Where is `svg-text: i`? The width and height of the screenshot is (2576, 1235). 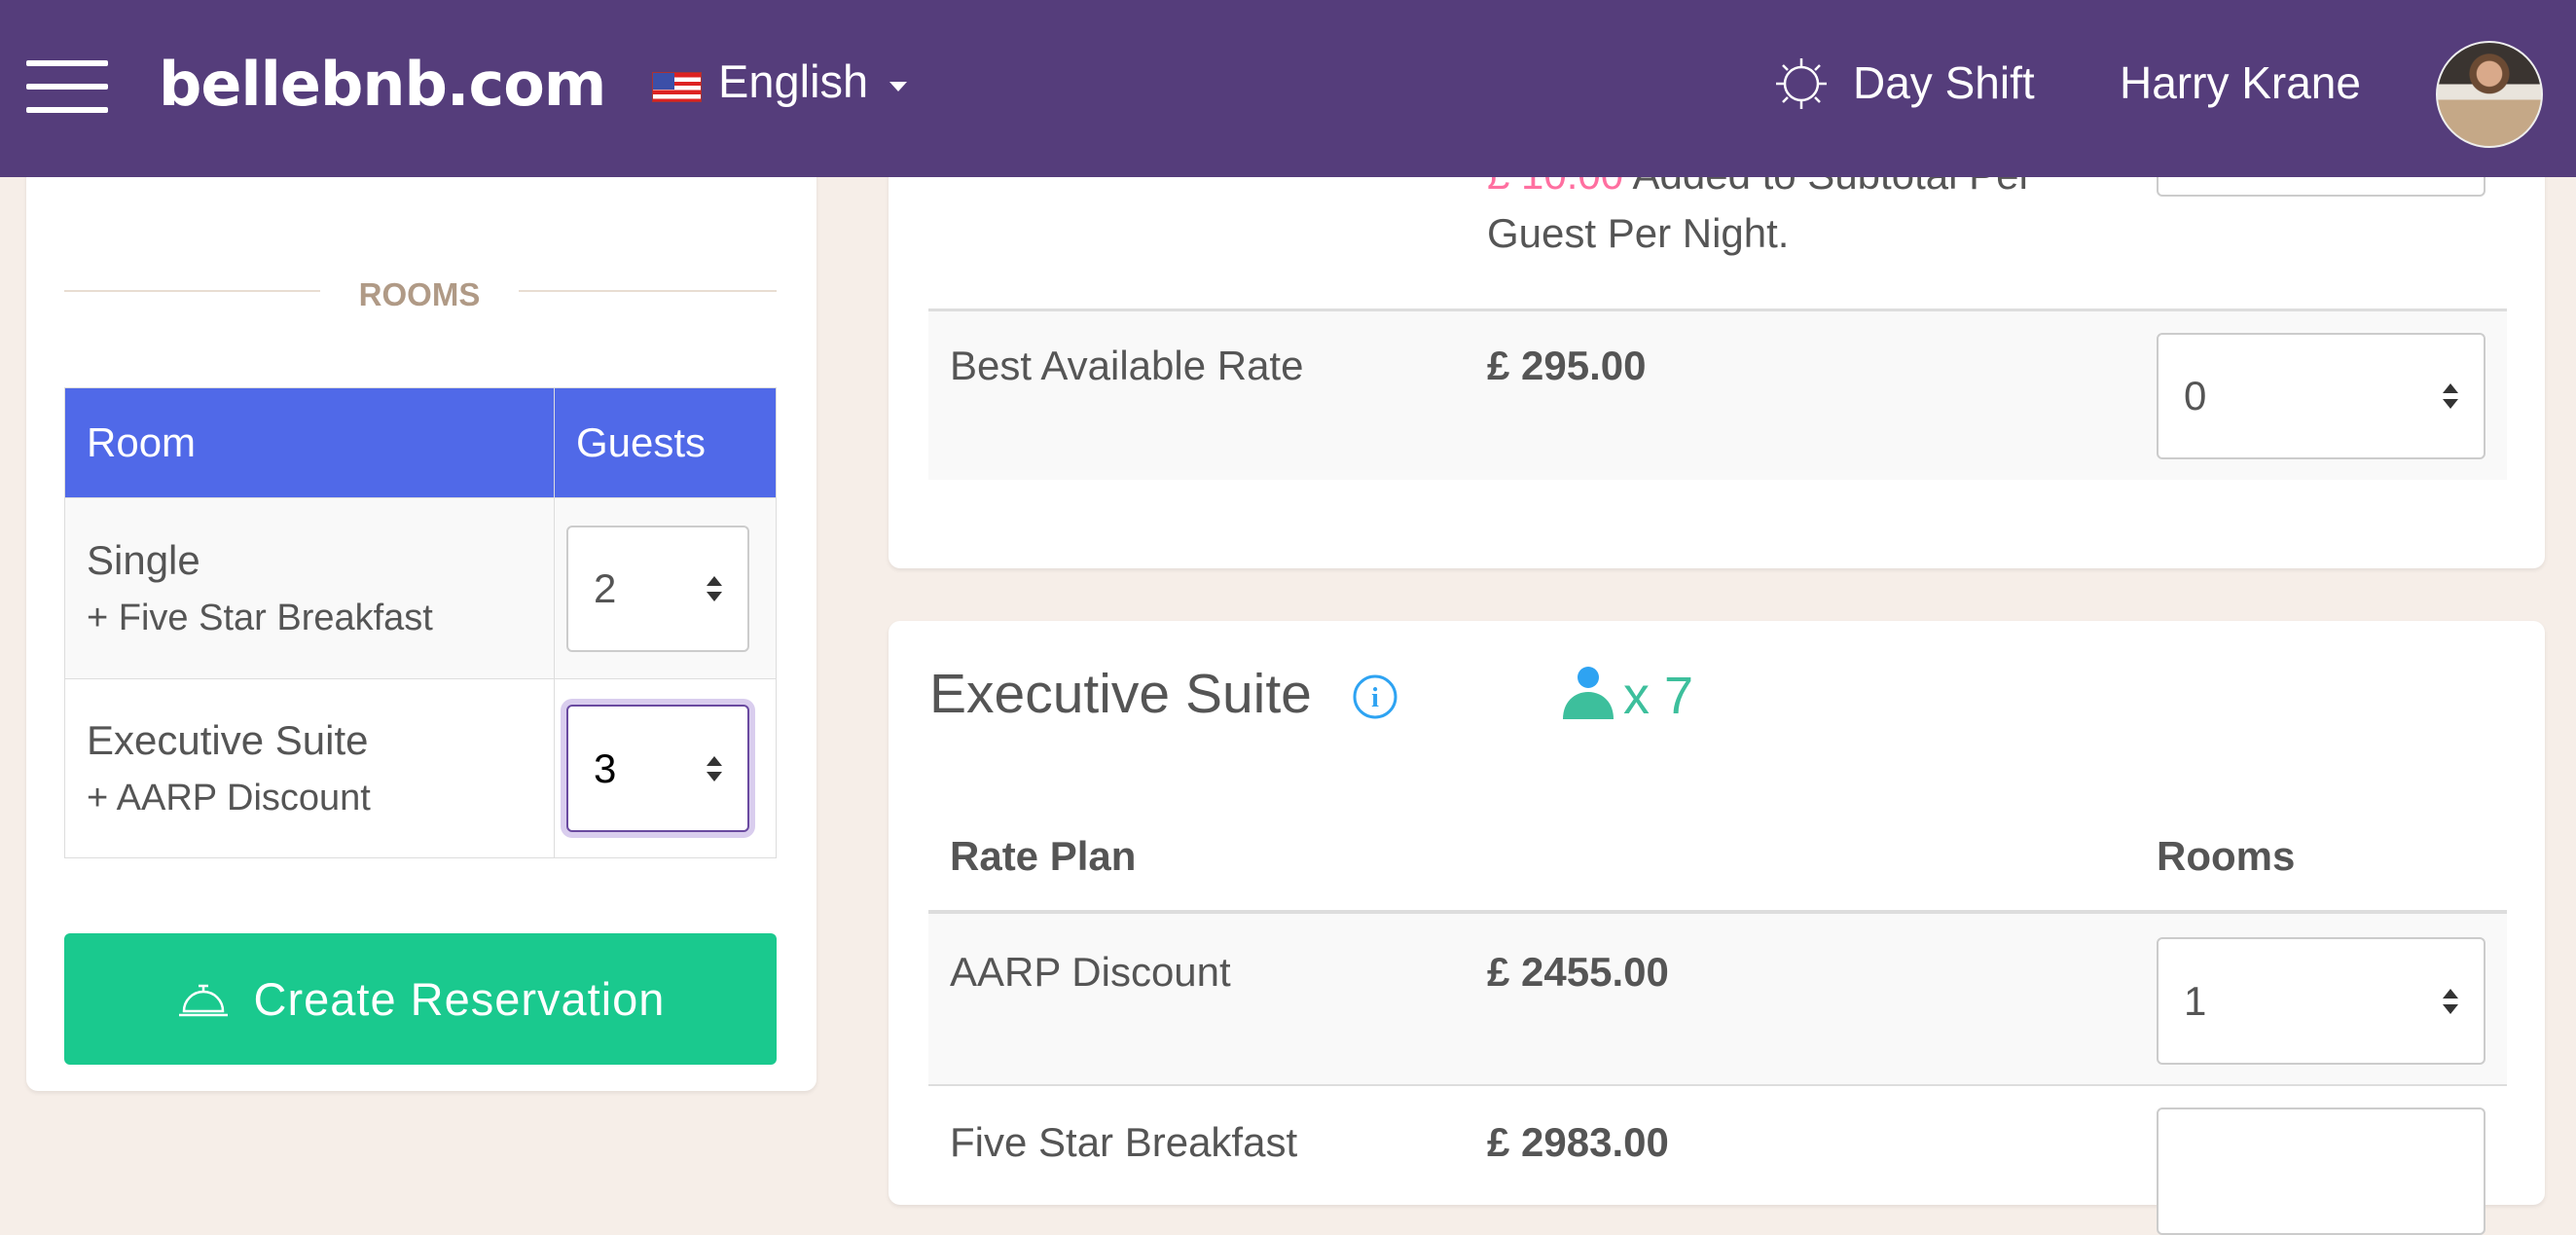 svg-text: i is located at coordinates (1375, 698).